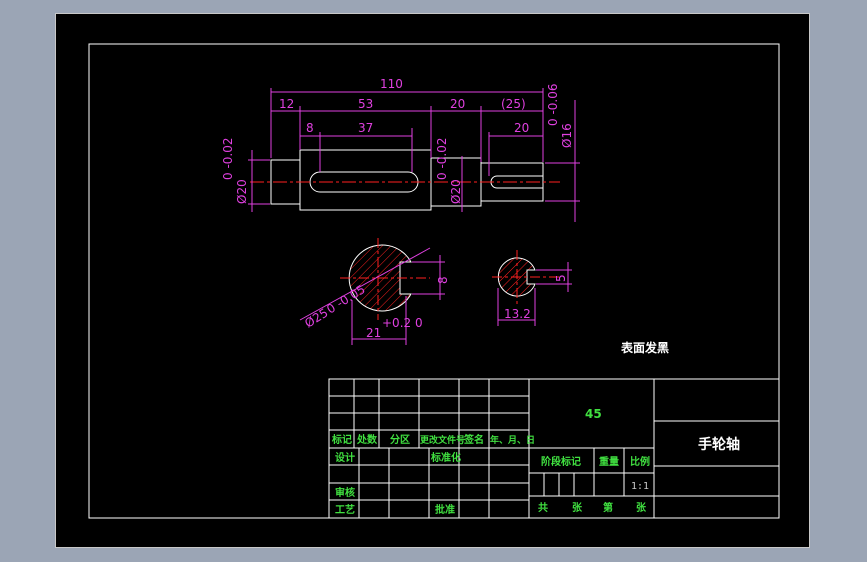 The width and height of the screenshot is (867, 562). I want to click on sec2-width: 5, so click(561, 278).